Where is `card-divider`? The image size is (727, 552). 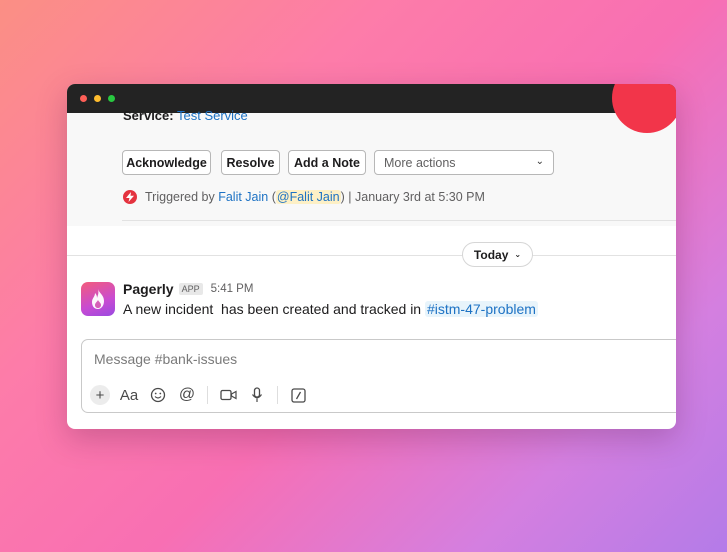 card-divider is located at coordinates (399, 220).